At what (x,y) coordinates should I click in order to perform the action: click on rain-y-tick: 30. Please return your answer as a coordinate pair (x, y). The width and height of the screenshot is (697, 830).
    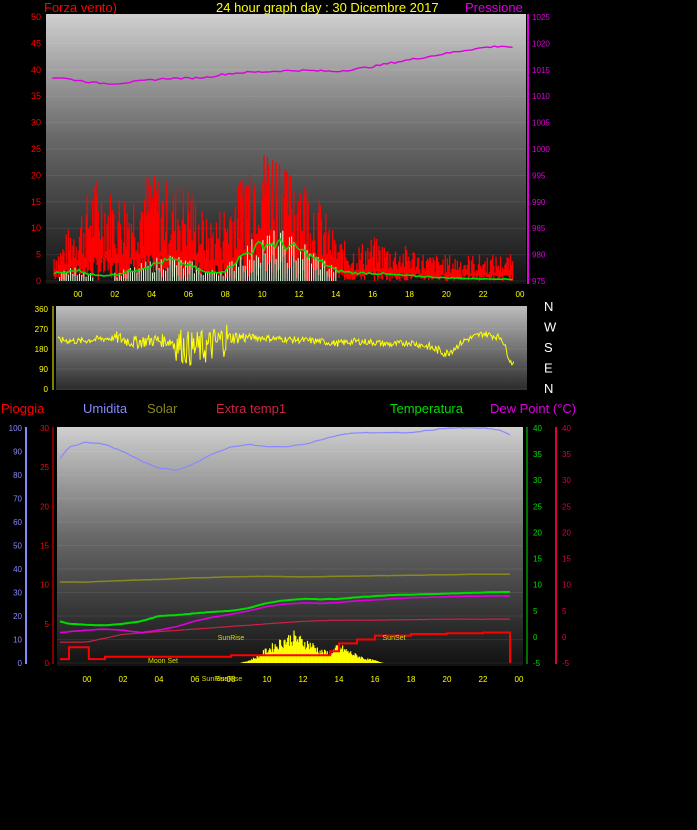
    Looking at the image, I should click on (44, 428).